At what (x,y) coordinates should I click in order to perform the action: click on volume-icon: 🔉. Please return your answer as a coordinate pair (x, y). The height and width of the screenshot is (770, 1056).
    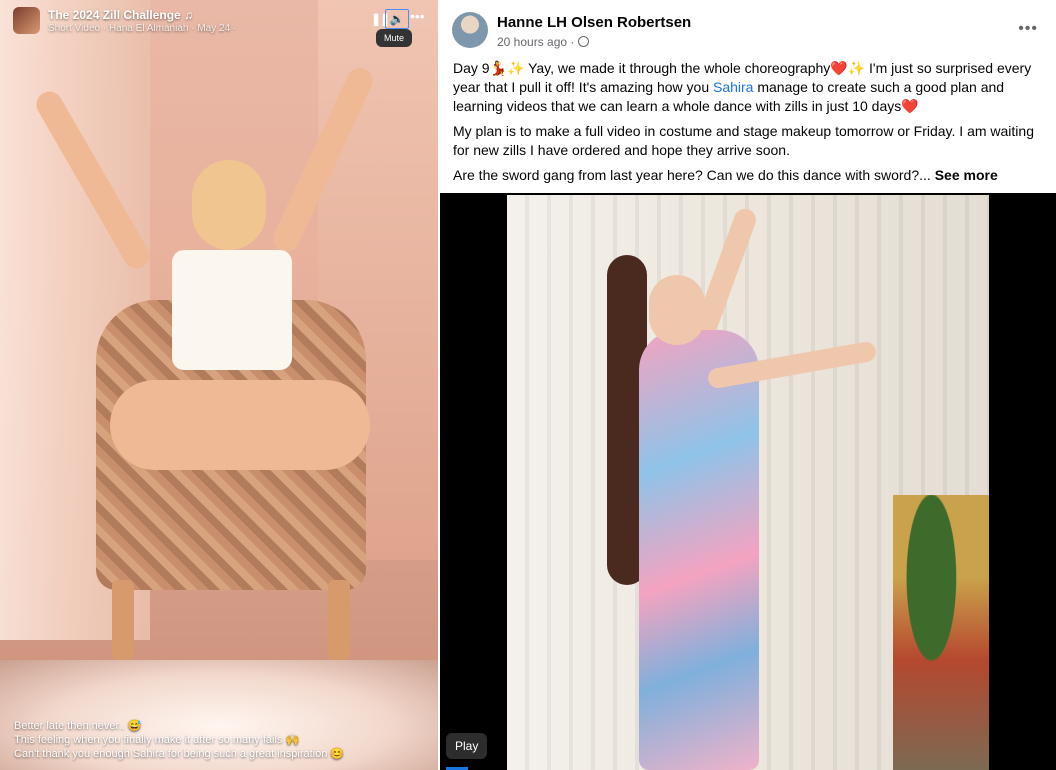
    Looking at the image, I should click on (397, 19).